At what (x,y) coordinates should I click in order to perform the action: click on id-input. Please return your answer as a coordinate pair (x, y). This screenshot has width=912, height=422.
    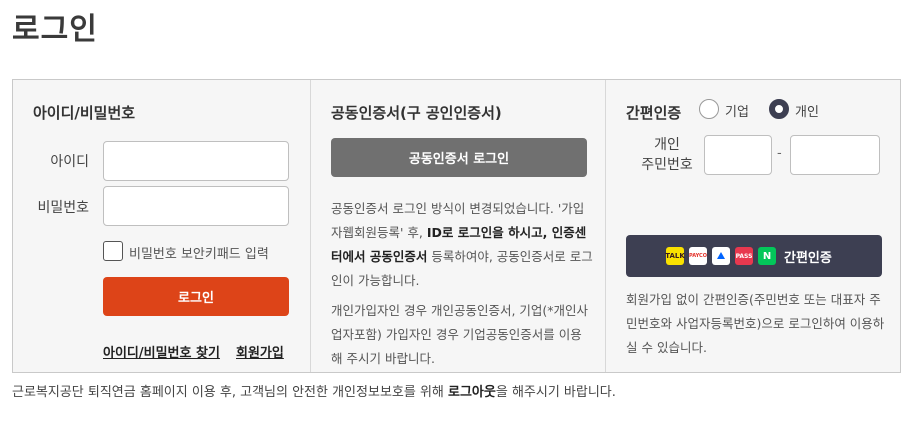
    Looking at the image, I should click on (196, 161).